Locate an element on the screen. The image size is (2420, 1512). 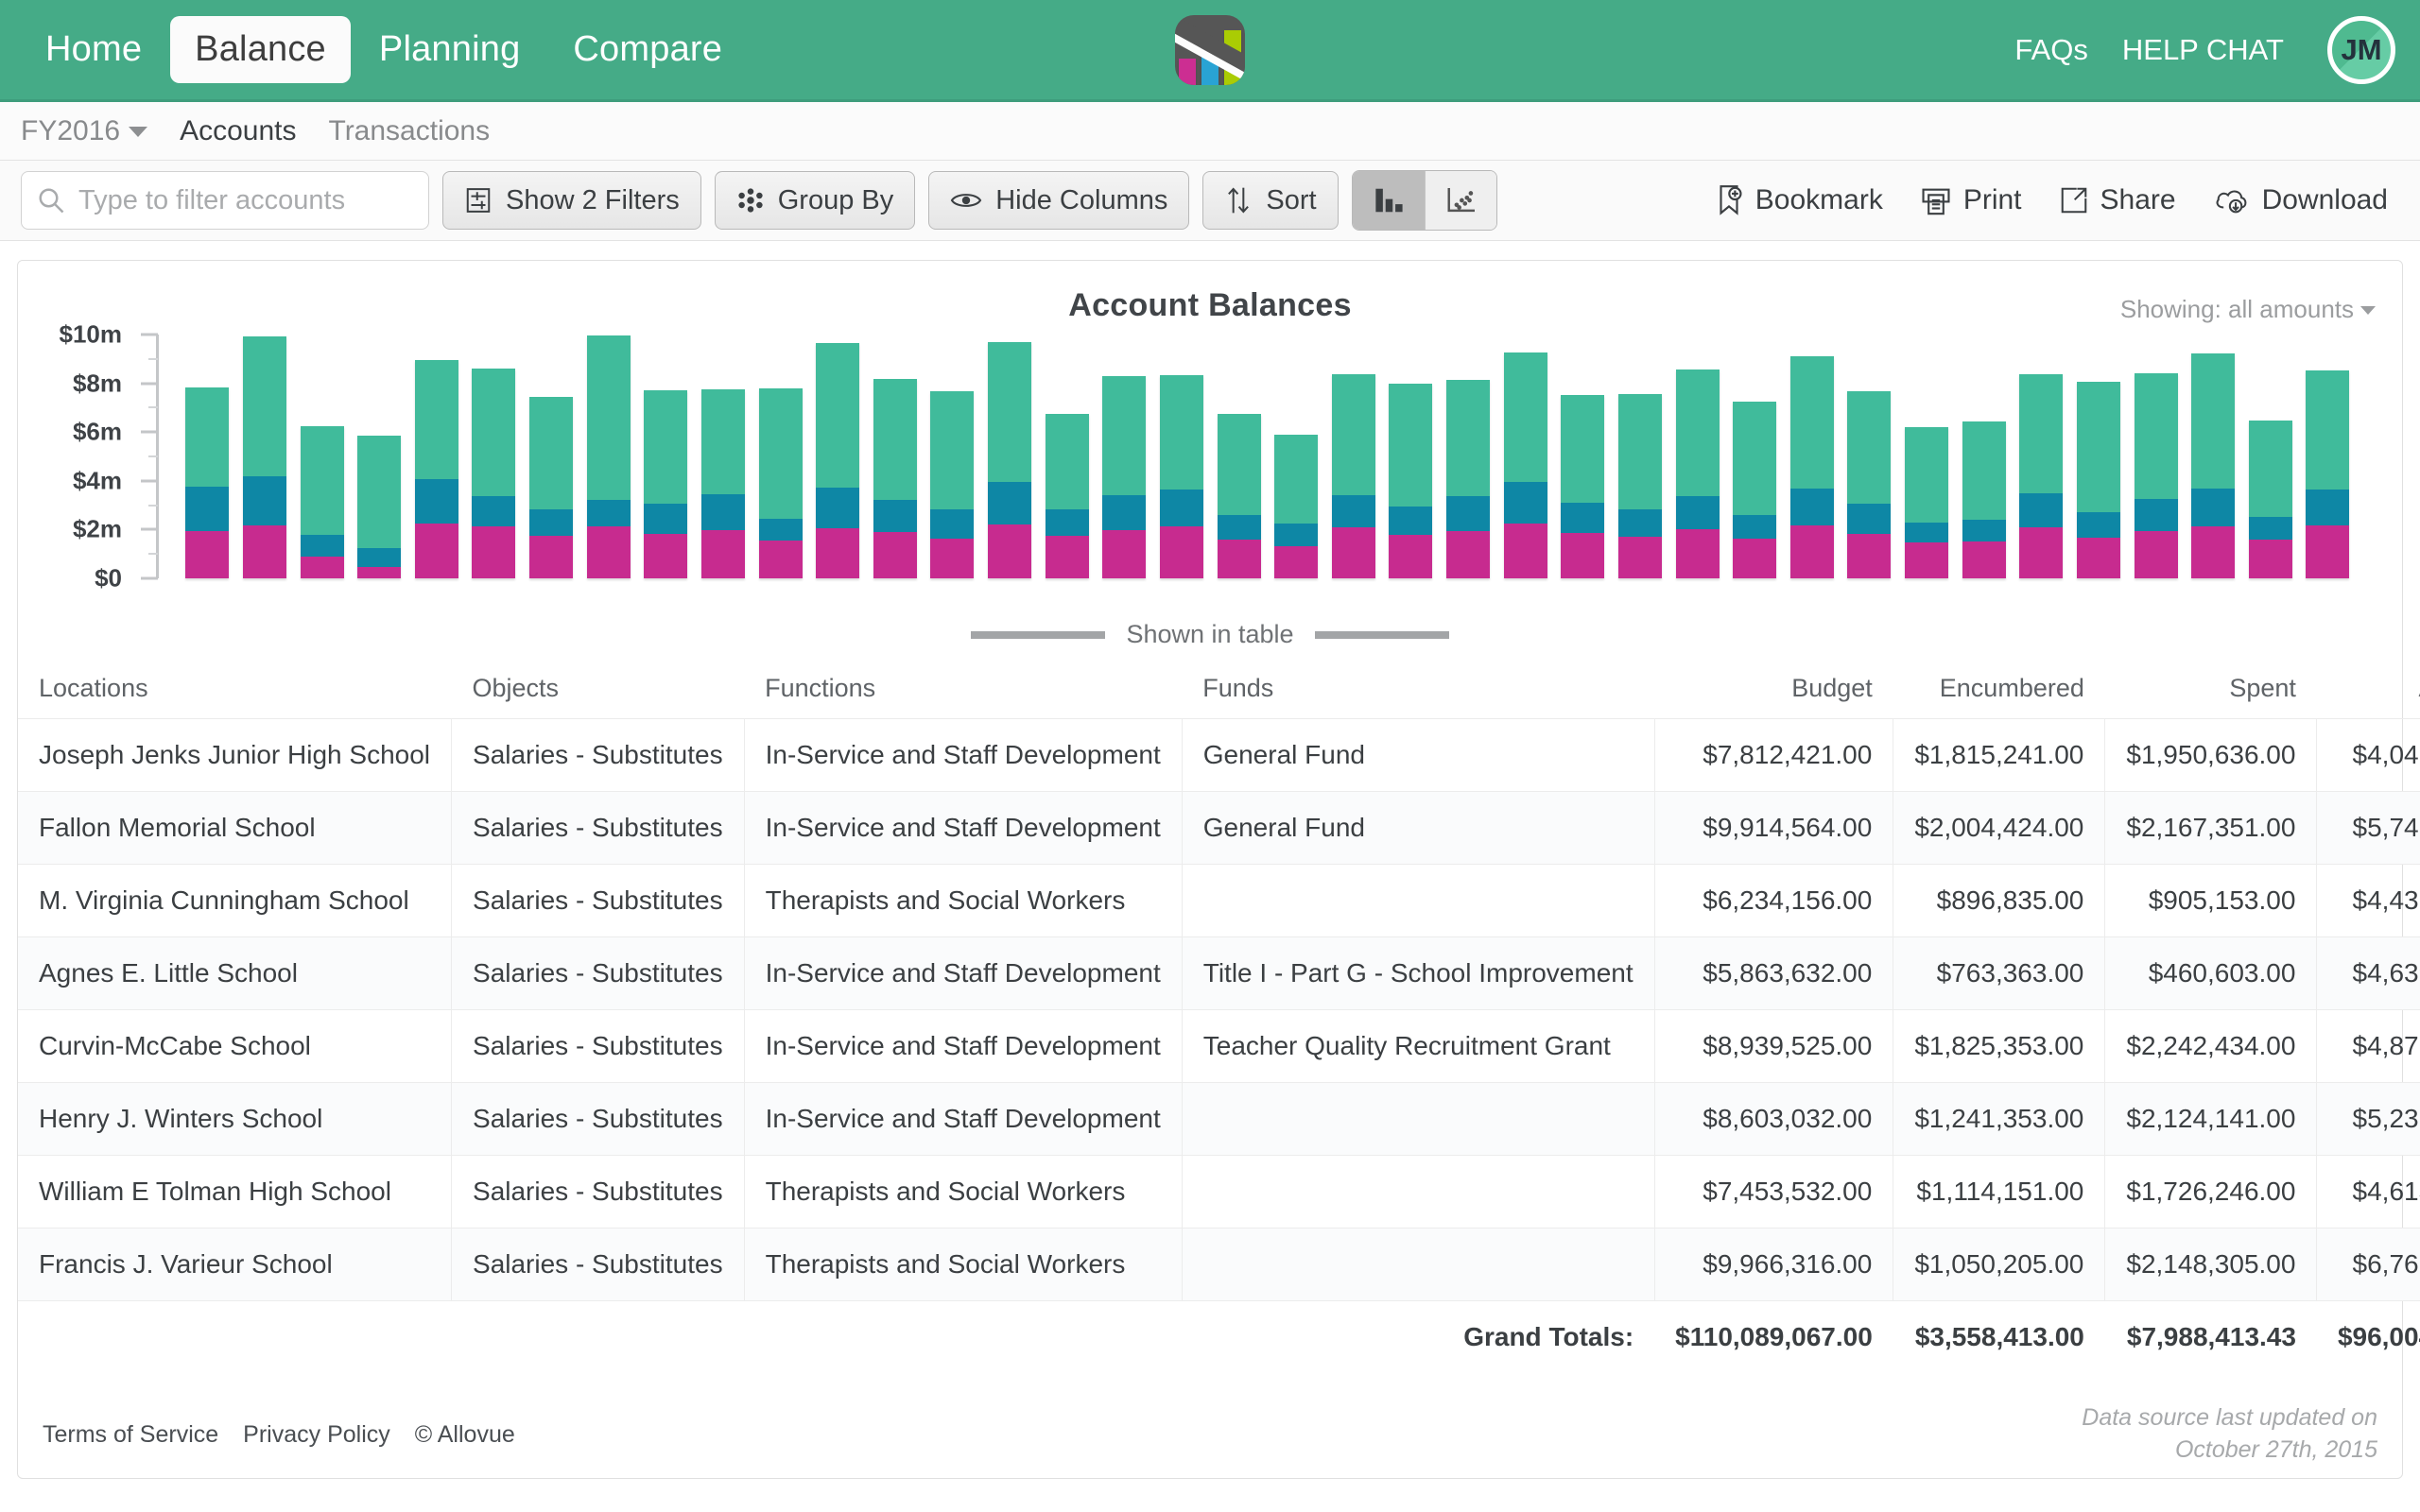
view-mode-toggle is located at coordinates (1424, 200).